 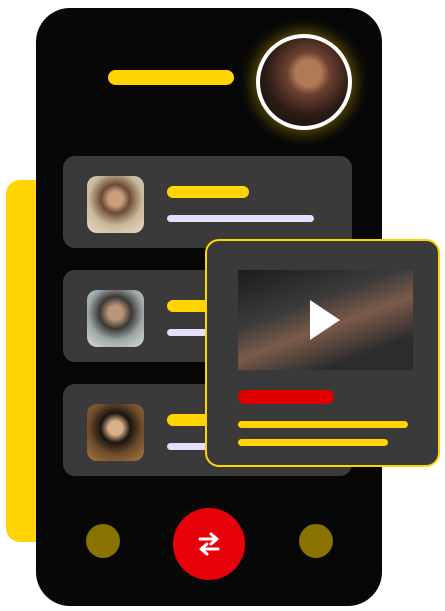 What do you see at coordinates (171, 77) in the screenshot?
I see `header-title-placeholder` at bounding box center [171, 77].